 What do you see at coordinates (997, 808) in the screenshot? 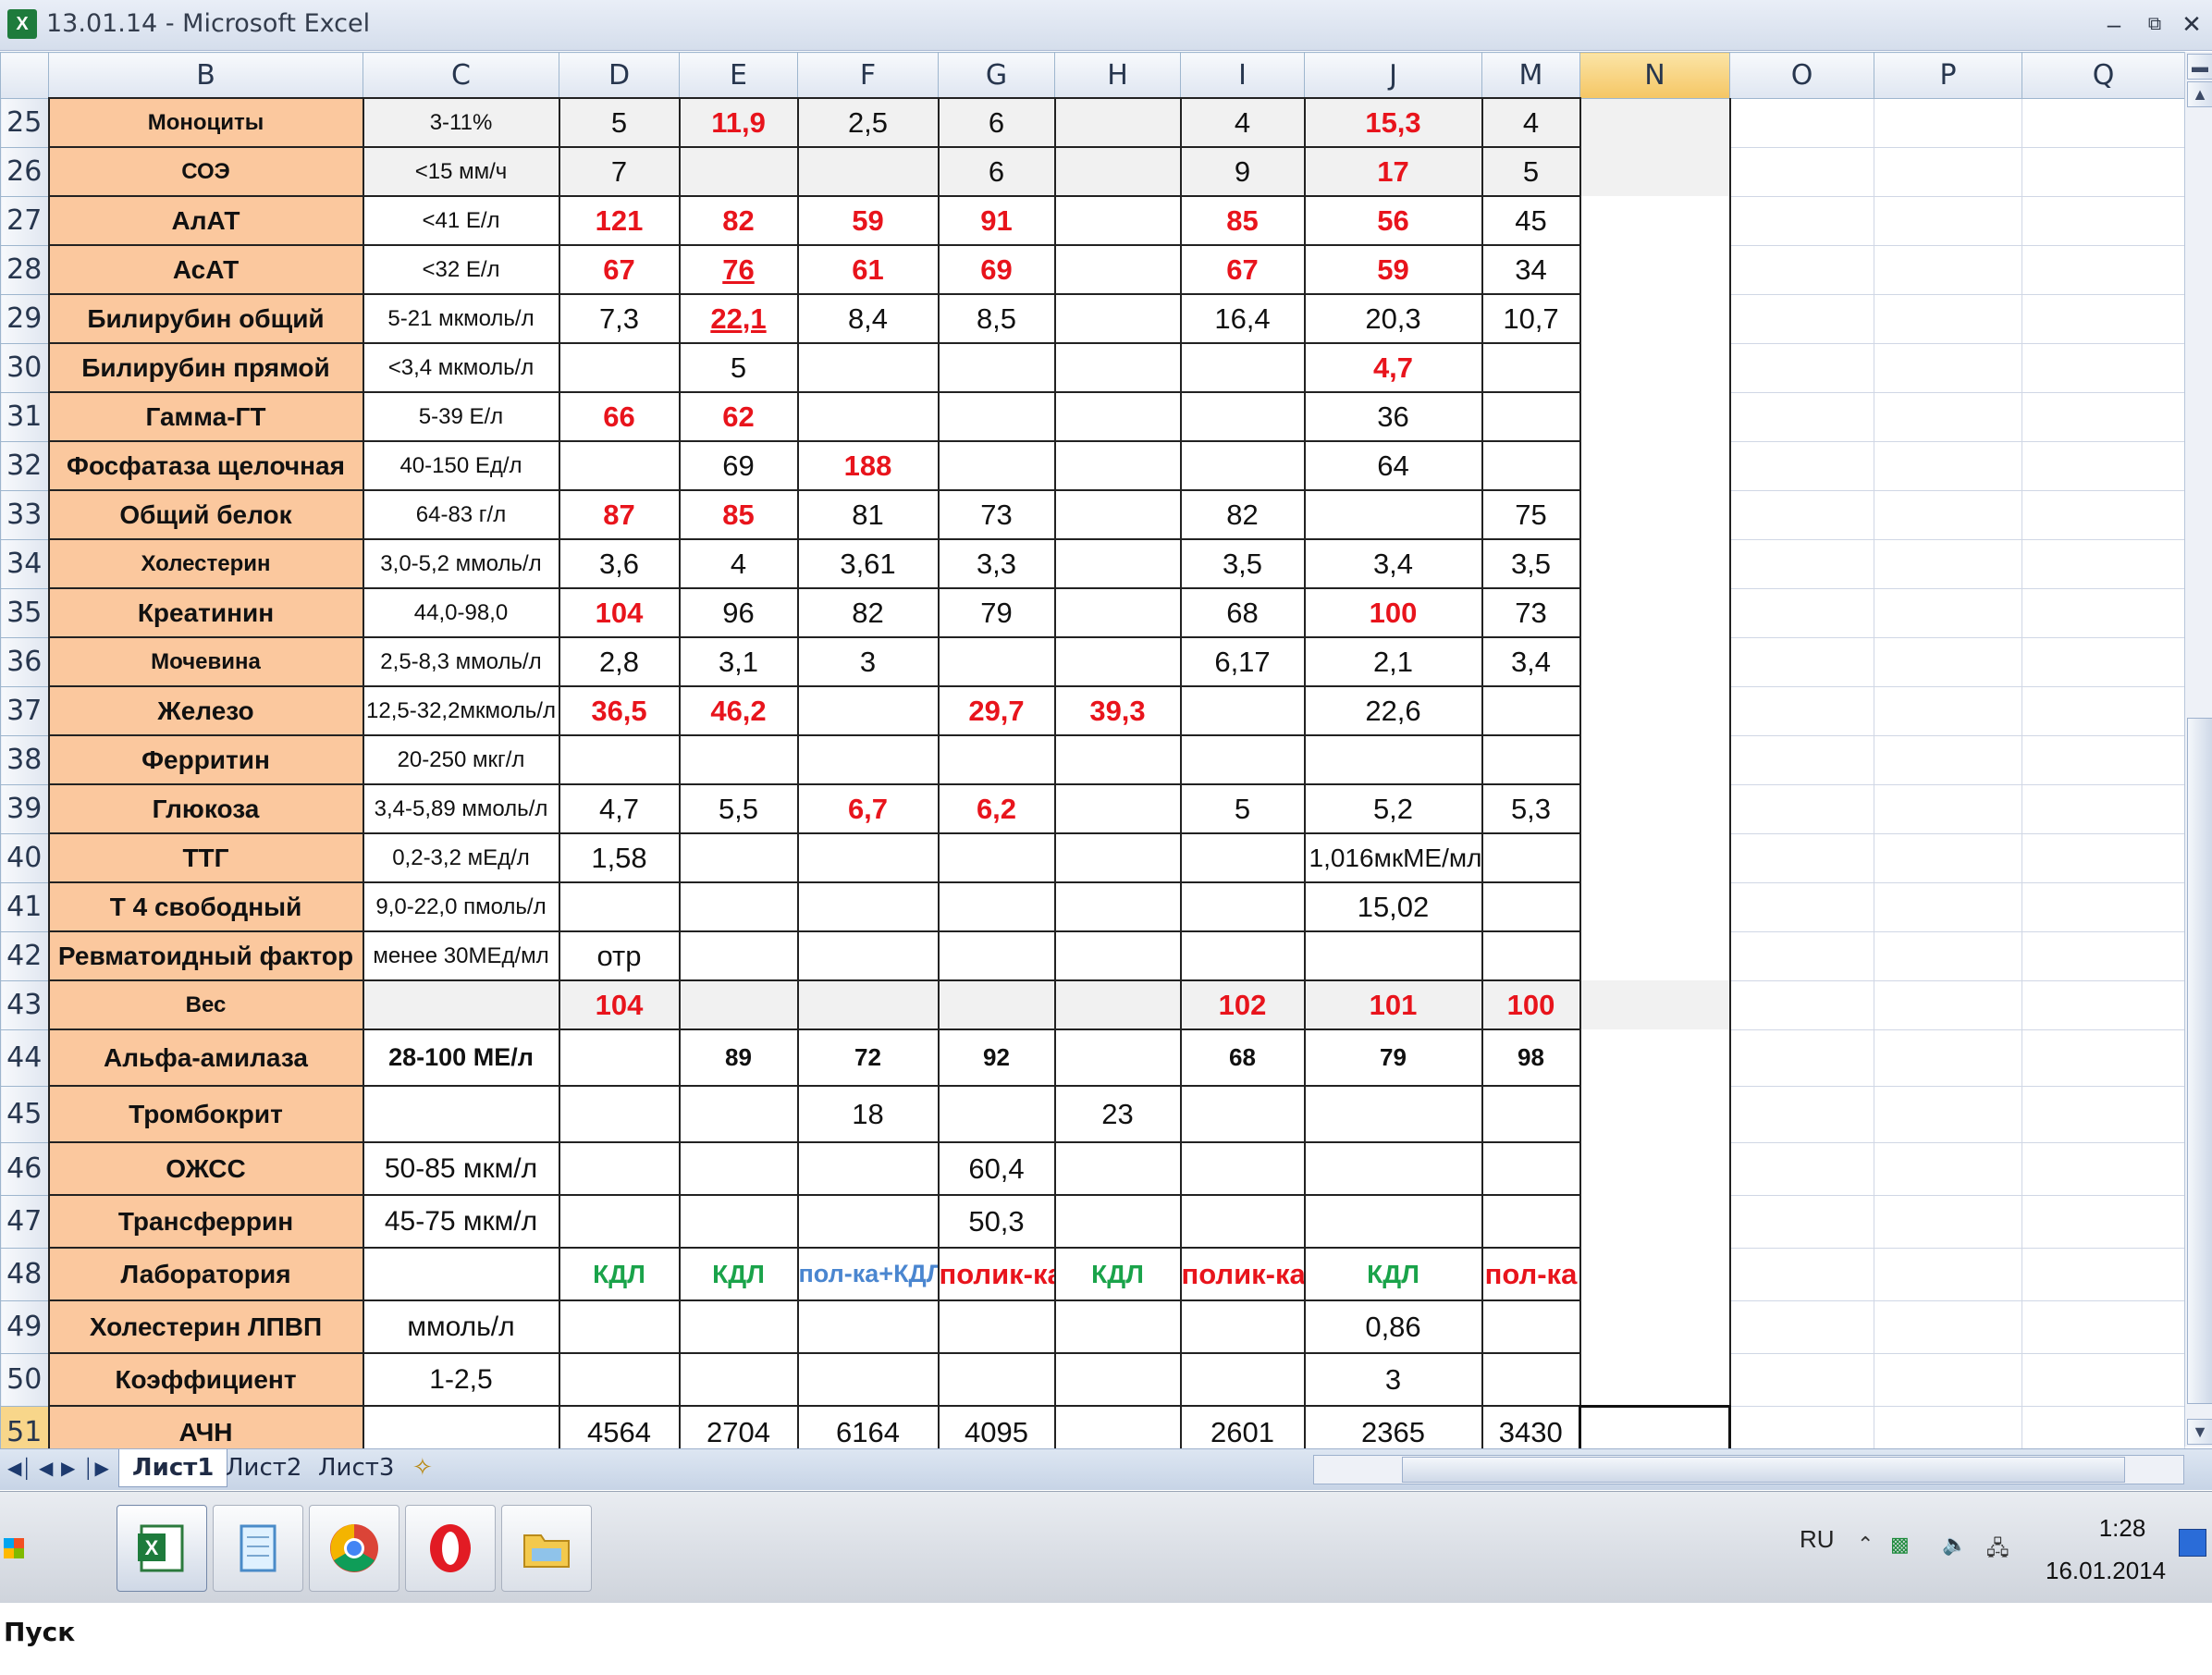
I see `value-cell: 6,2` at bounding box center [997, 808].